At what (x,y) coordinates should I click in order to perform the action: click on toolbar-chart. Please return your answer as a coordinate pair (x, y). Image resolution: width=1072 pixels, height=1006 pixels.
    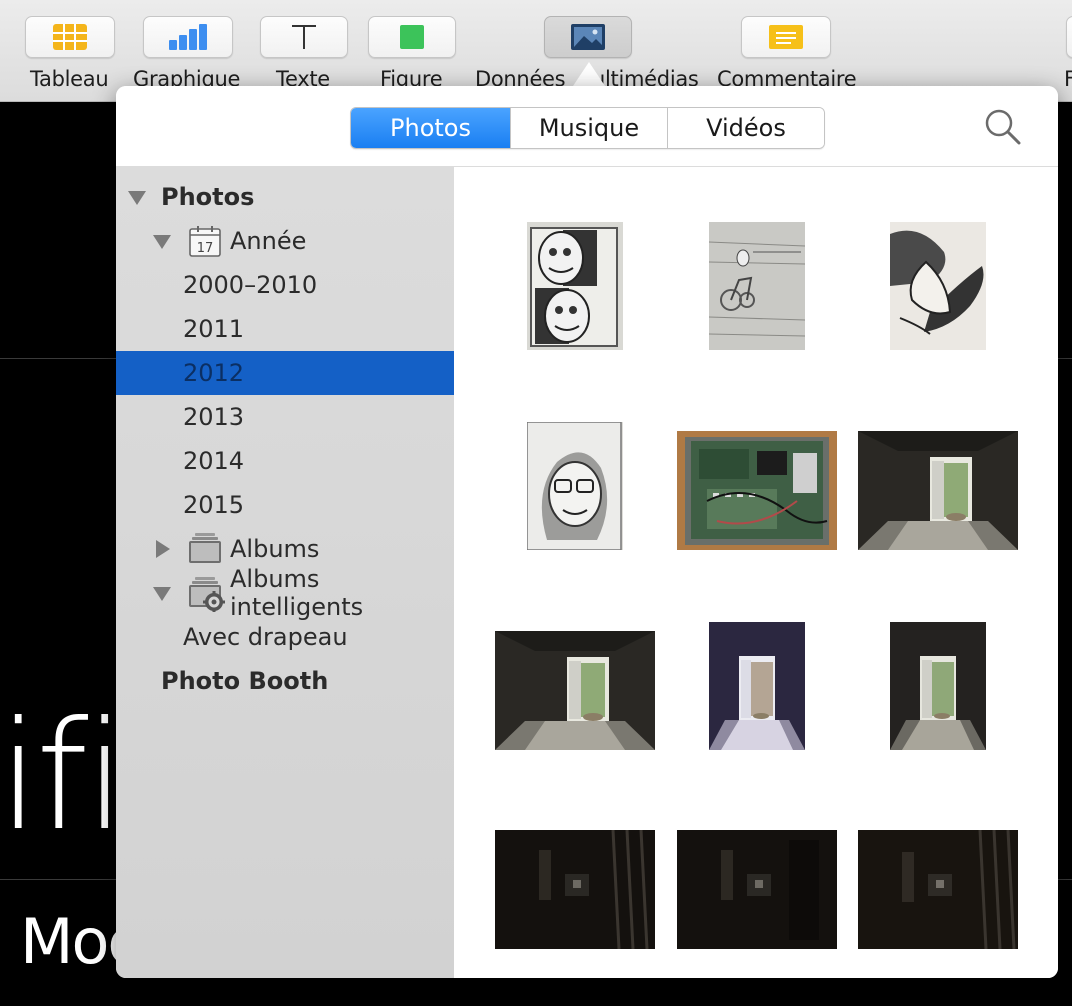
    Looking at the image, I should click on (188, 37).